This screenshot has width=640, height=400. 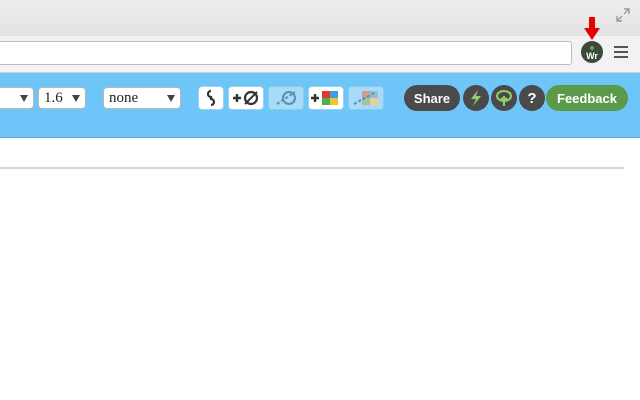 I want to click on link-button, so click(x=211, y=98).